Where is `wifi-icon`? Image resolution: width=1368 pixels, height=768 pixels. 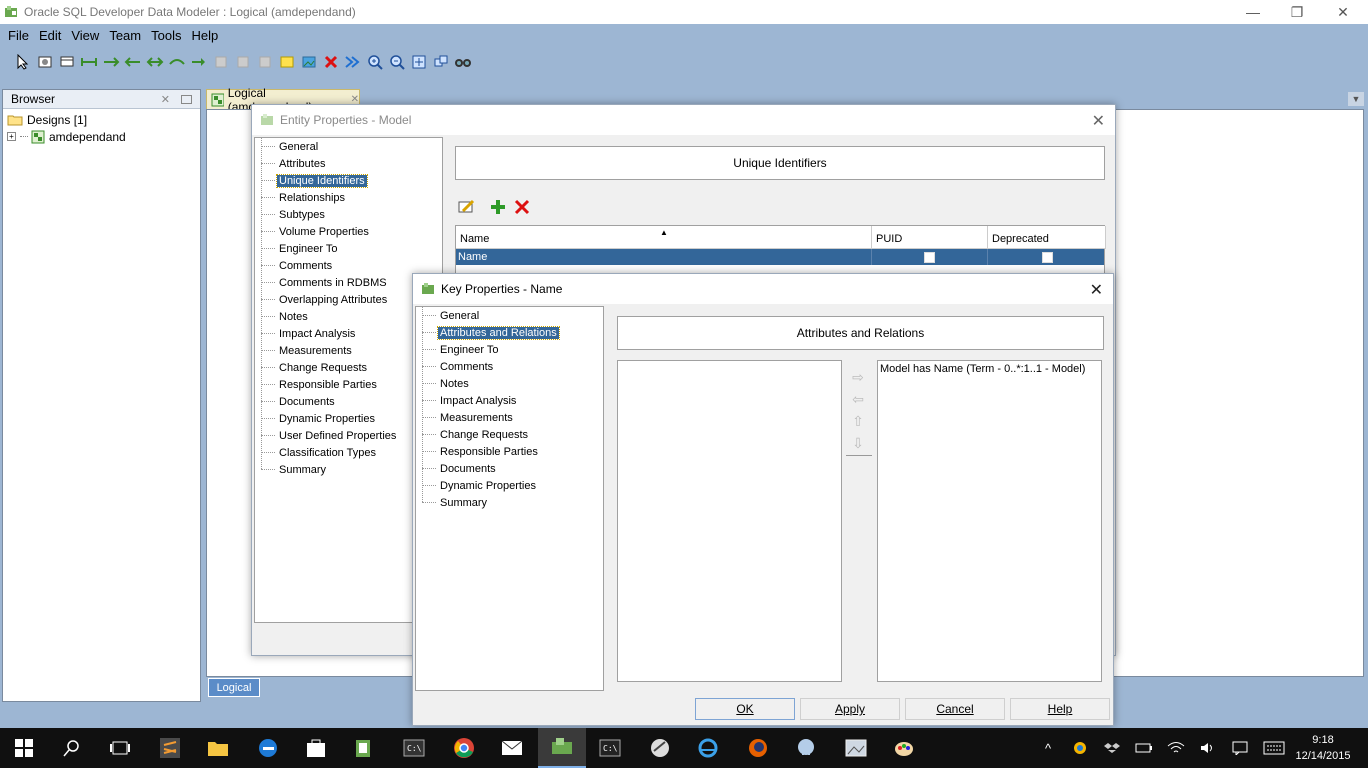 wifi-icon is located at coordinates (1176, 748).